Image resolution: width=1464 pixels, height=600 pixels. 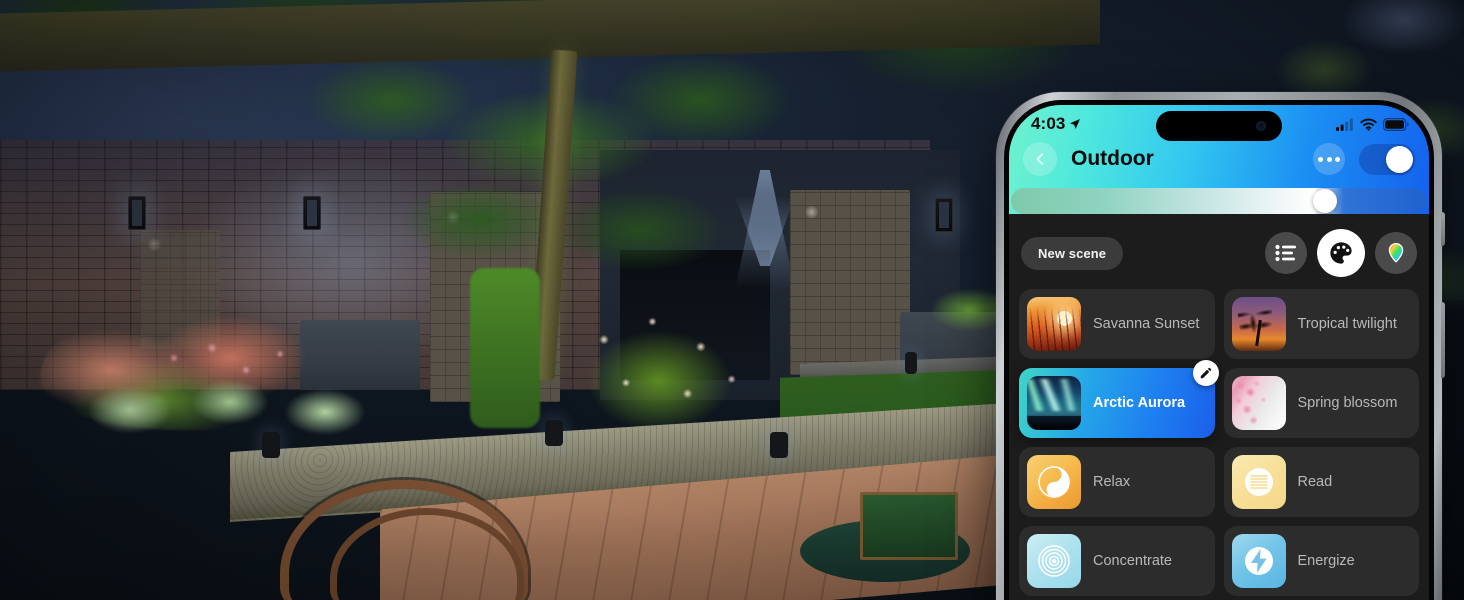 What do you see at coordinates (1075, 124) in the screenshot?
I see `location-arrow-icon` at bounding box center [1075, 124].